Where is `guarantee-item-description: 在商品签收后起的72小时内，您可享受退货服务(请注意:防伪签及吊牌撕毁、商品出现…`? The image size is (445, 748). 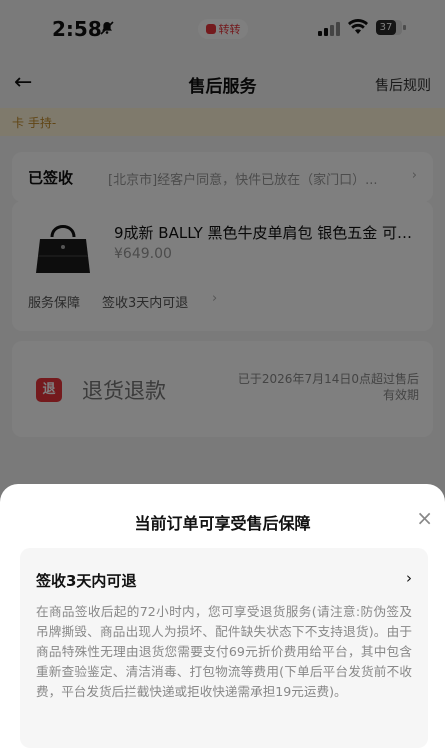 guarantee-item-description: 在商品签收后起的72小时内，您可享受退货服务(请注意:防伪签及吊牌撕毁、商品出现… is located at coordinates (224, 651).